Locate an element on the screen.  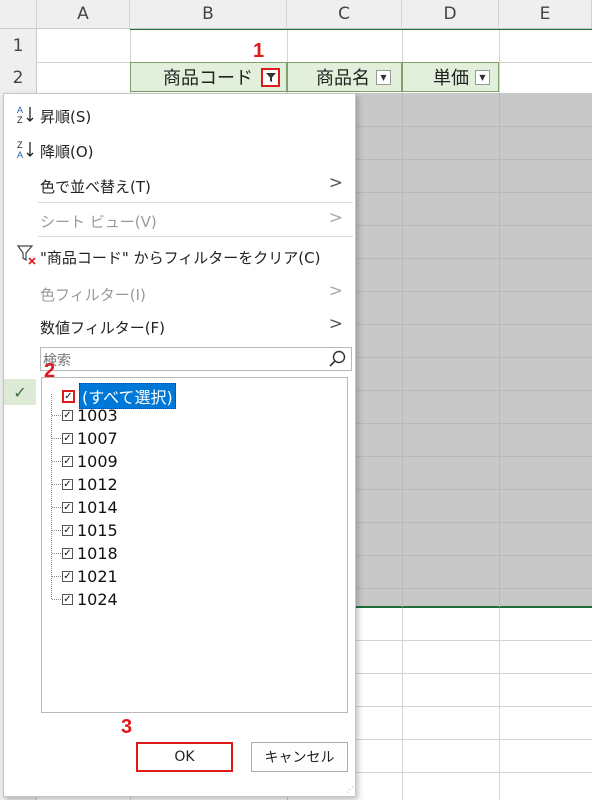
list-item-label: 1009 is located at coordinates (97, 461).